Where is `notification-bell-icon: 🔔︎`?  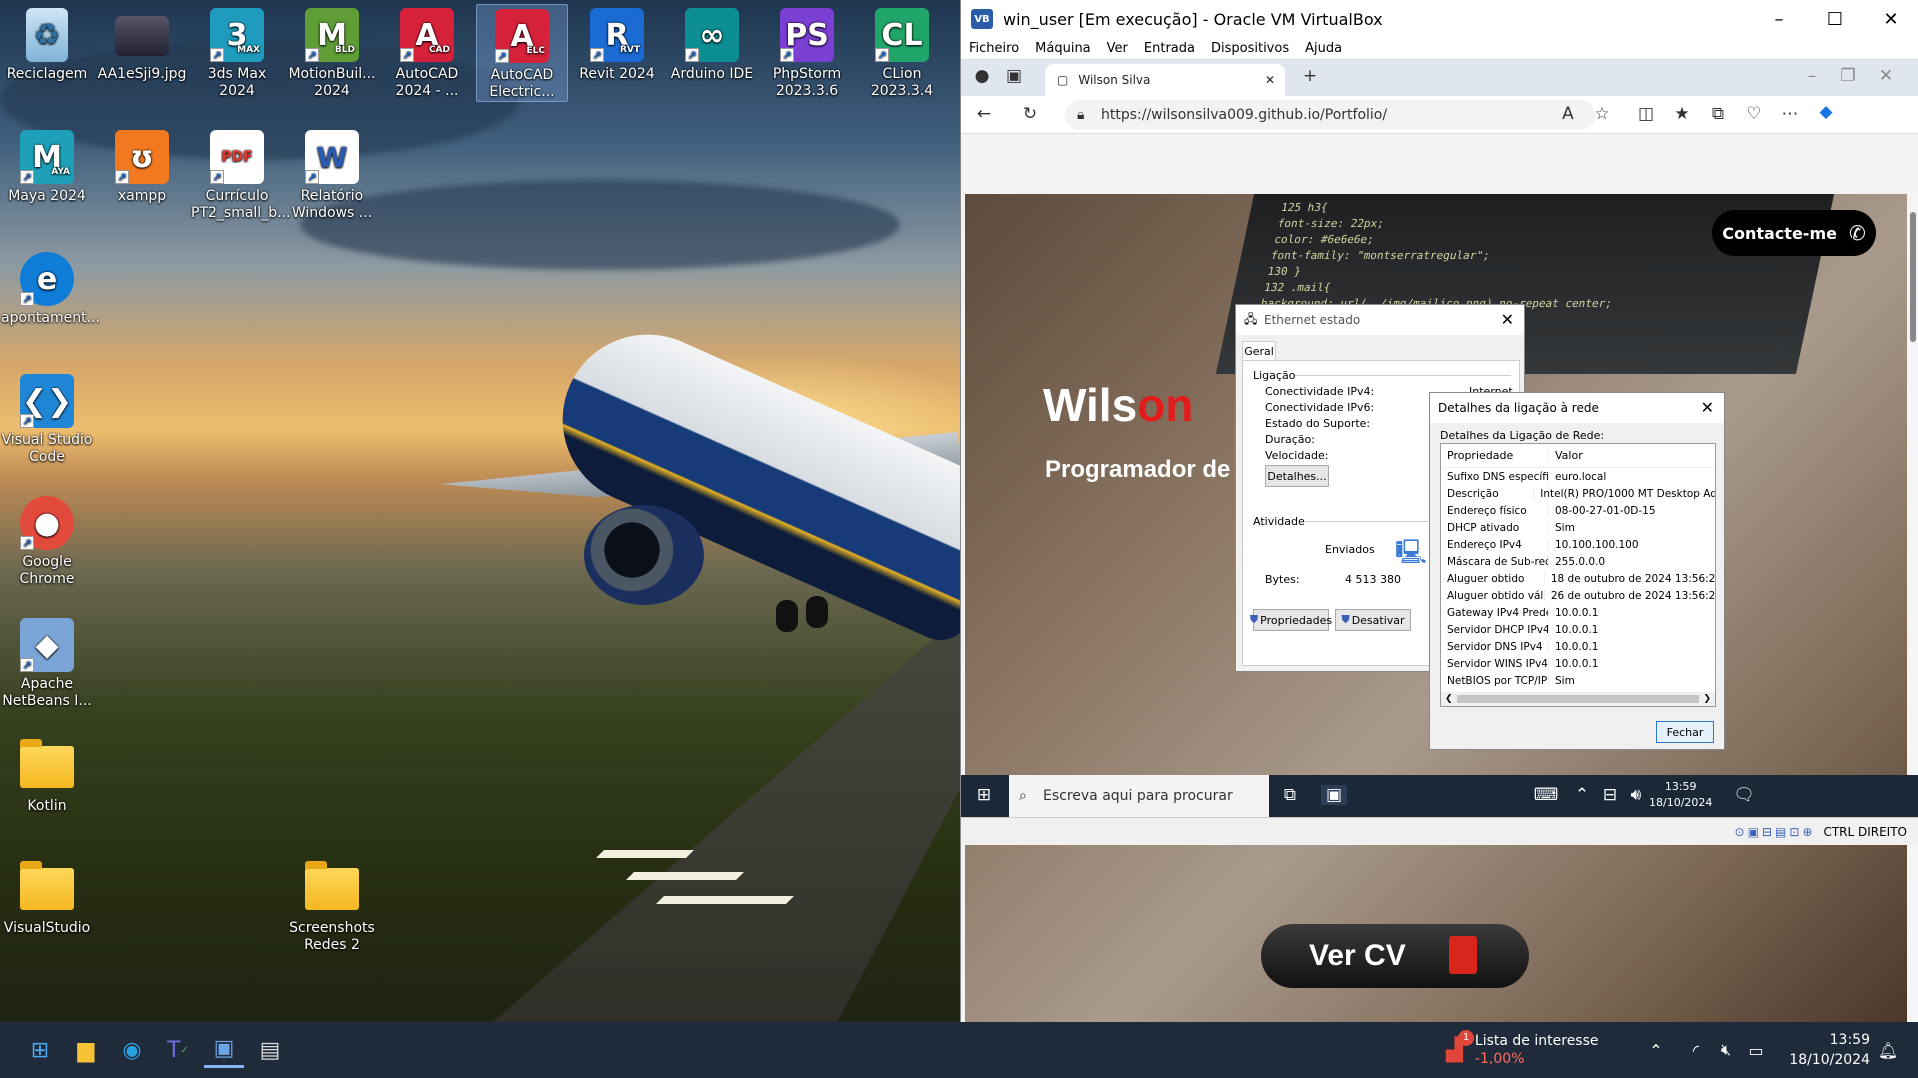 notification-bell-icon: 🔔︎ is located at coordinates (1888, 1050).